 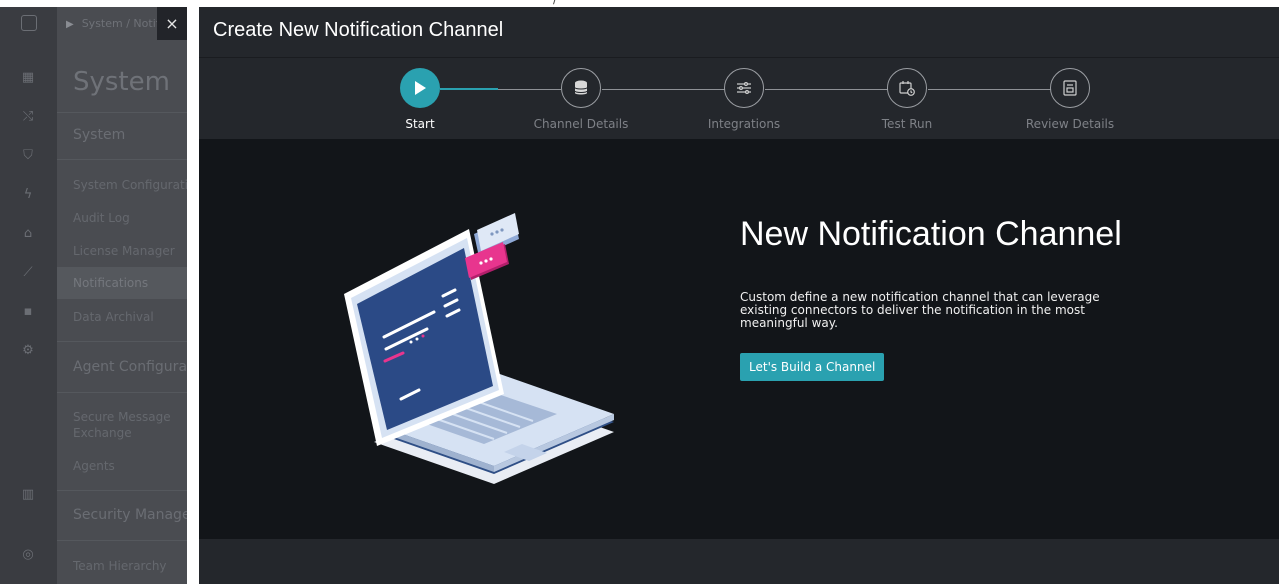 What do you see at coordinates (124, 251) in the screenshot?
I see `sidebar-item-license-manager: License Manager` at bounding box center [124, 251].